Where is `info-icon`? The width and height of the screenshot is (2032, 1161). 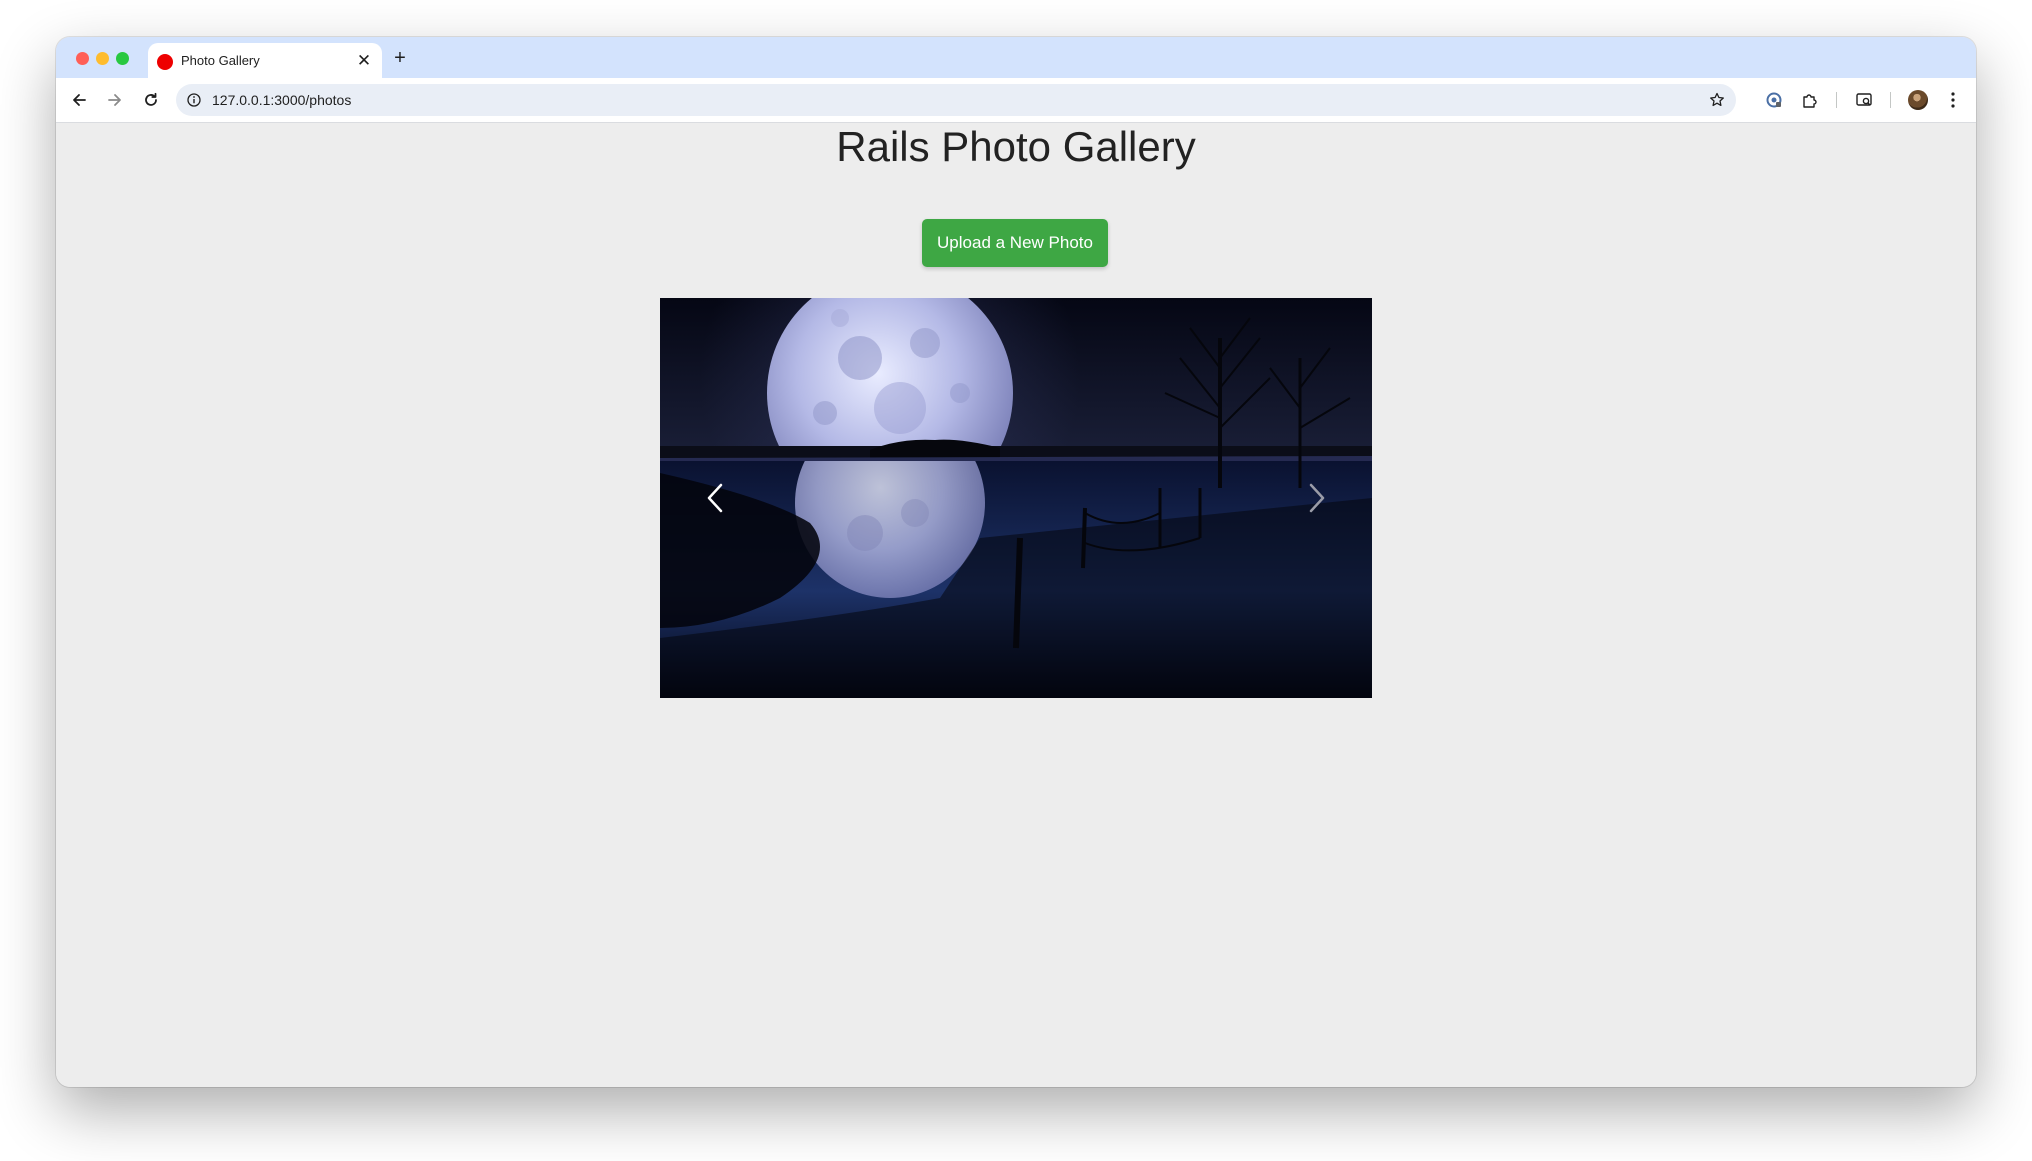
info-icon is located at coordinates (194, 100).